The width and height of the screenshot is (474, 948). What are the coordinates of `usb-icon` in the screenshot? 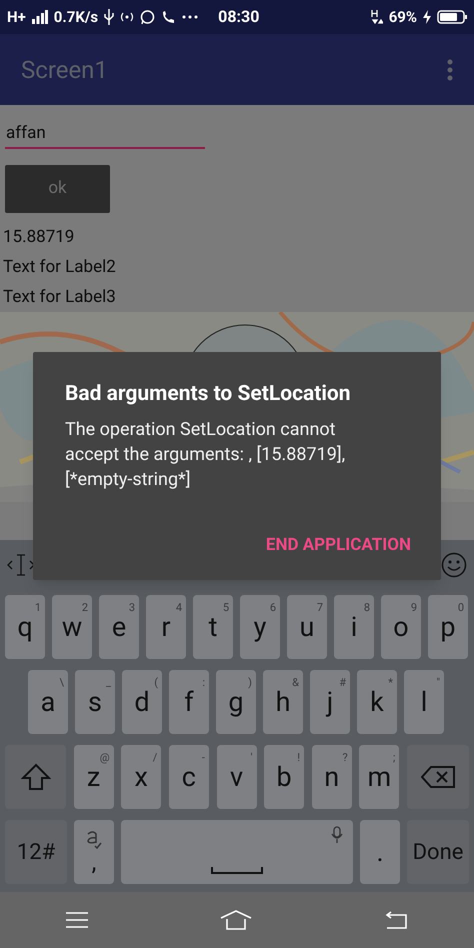 It's located at (109, 17).